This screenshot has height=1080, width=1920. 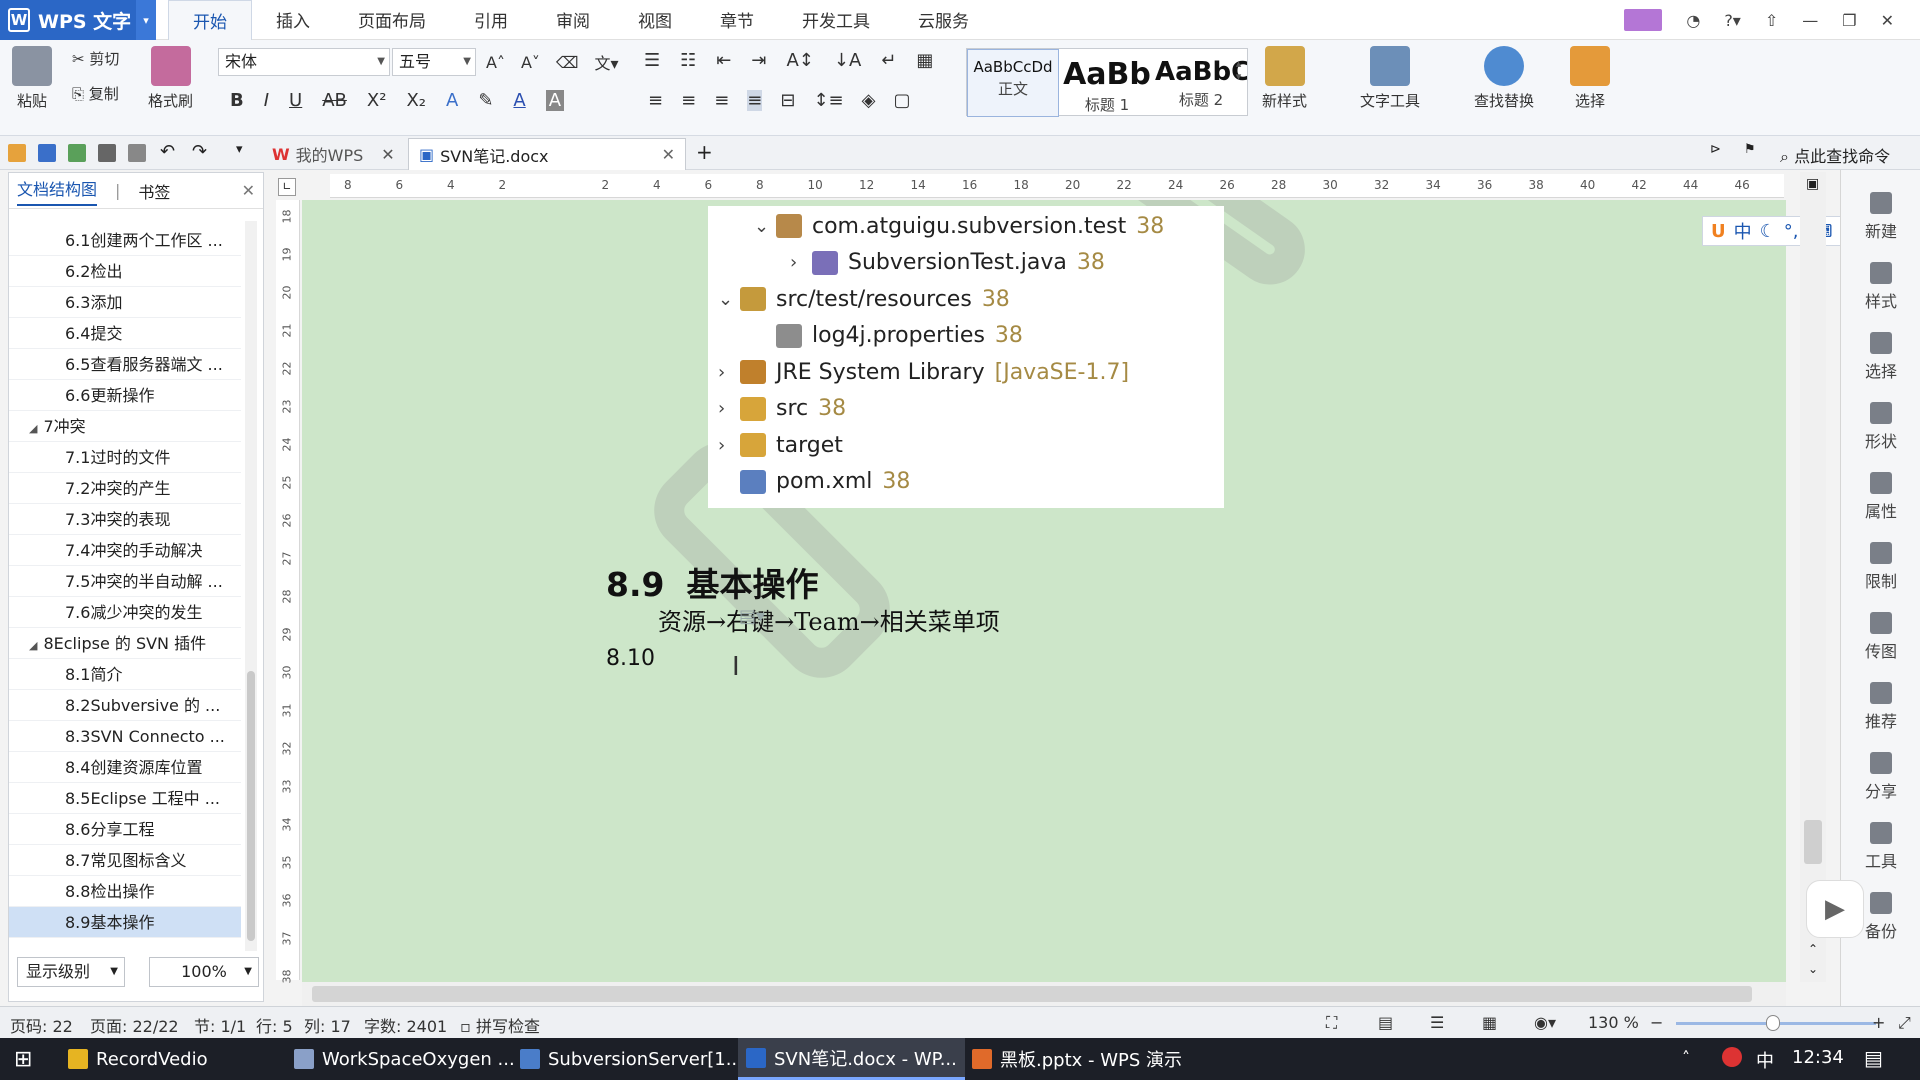 I want to click on close-icon: ✕, so click(x=1887, y=20).